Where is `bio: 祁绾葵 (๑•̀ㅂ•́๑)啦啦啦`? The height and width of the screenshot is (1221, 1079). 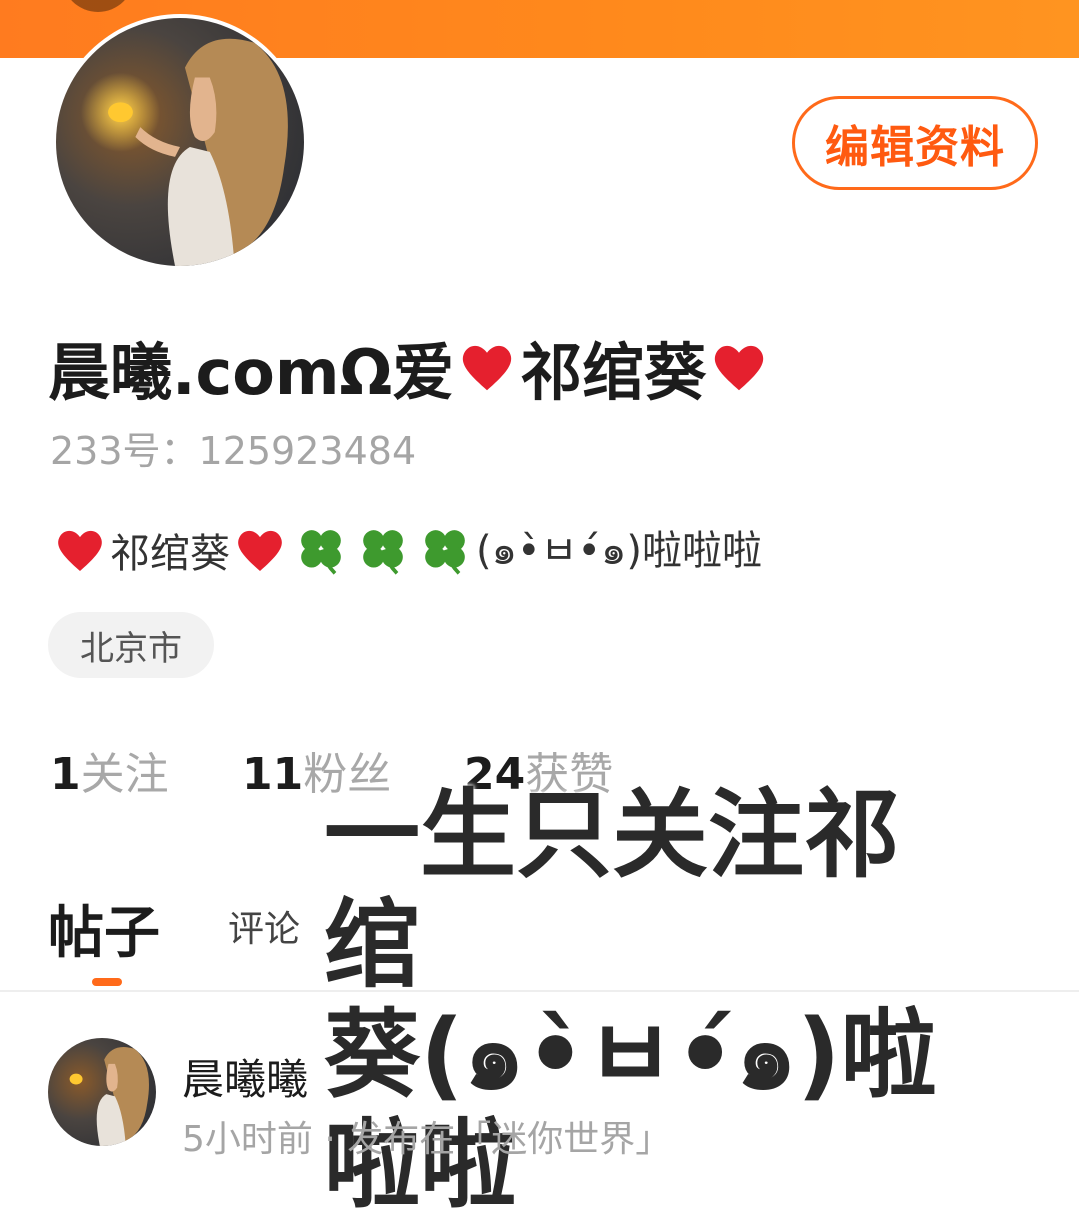
bio: 祁绾葵 (๑•̀ㅂ•́๑)啦啦啦 is located at coordinates (406, 550).